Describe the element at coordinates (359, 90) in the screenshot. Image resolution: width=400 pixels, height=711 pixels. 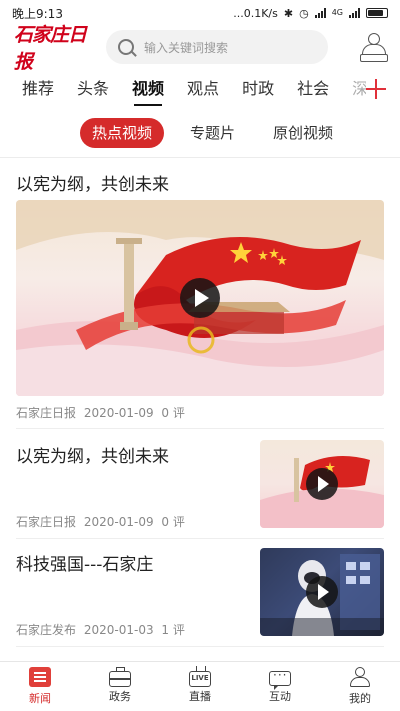
I see `tab-deep: 深` at that location.